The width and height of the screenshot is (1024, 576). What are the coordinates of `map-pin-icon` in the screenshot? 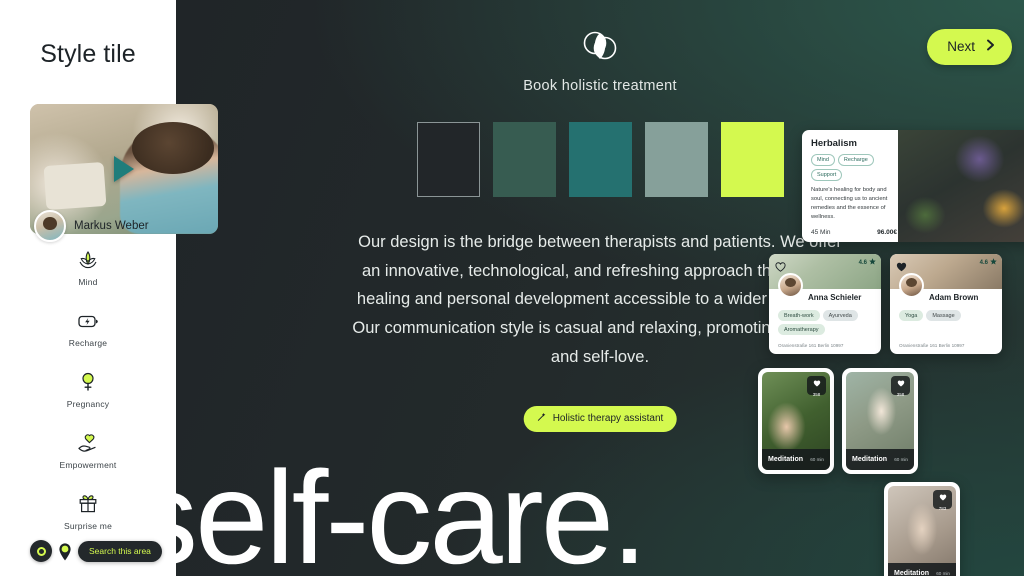 It's located at (65, 551).